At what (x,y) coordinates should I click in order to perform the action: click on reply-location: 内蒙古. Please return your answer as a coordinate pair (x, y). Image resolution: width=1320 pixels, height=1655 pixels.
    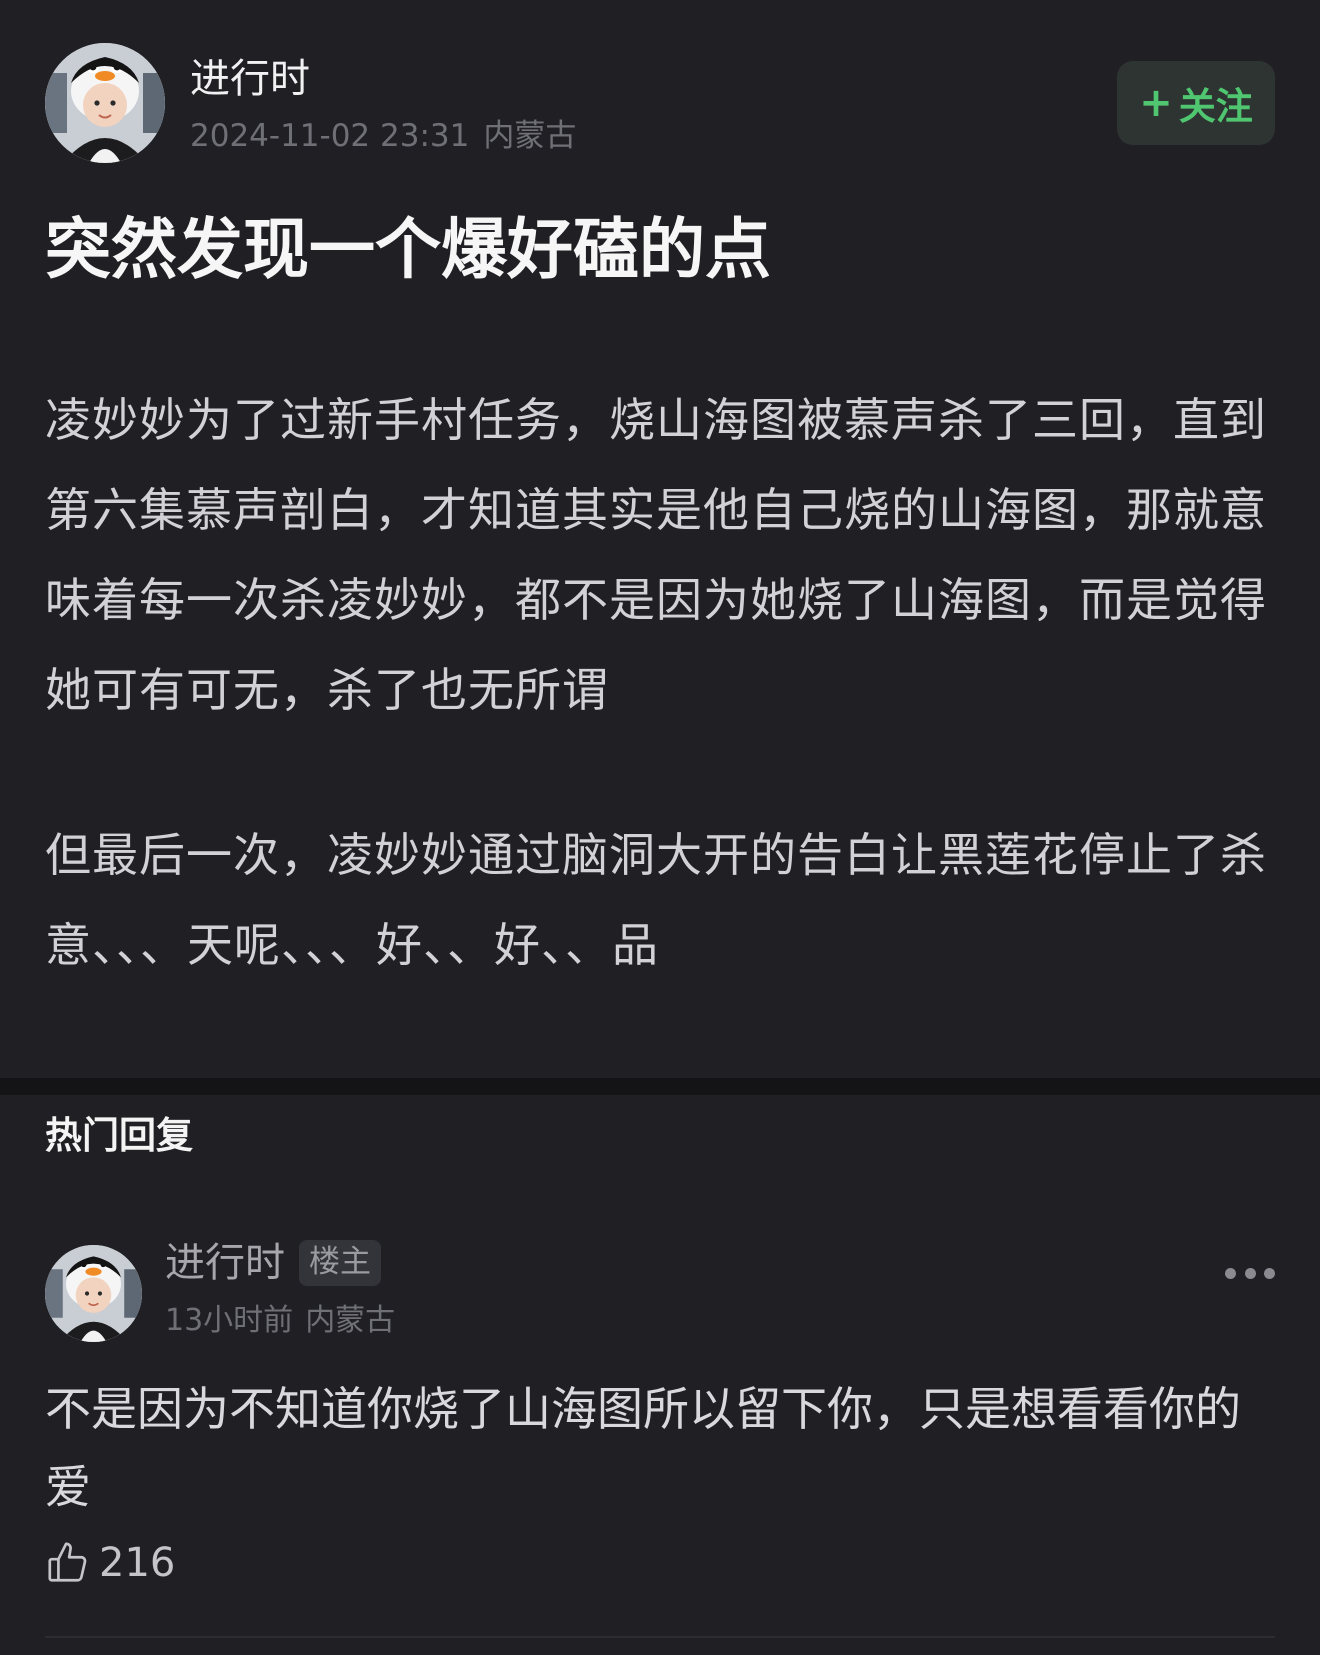
    Looking at the image, I should click on (350, 1320).